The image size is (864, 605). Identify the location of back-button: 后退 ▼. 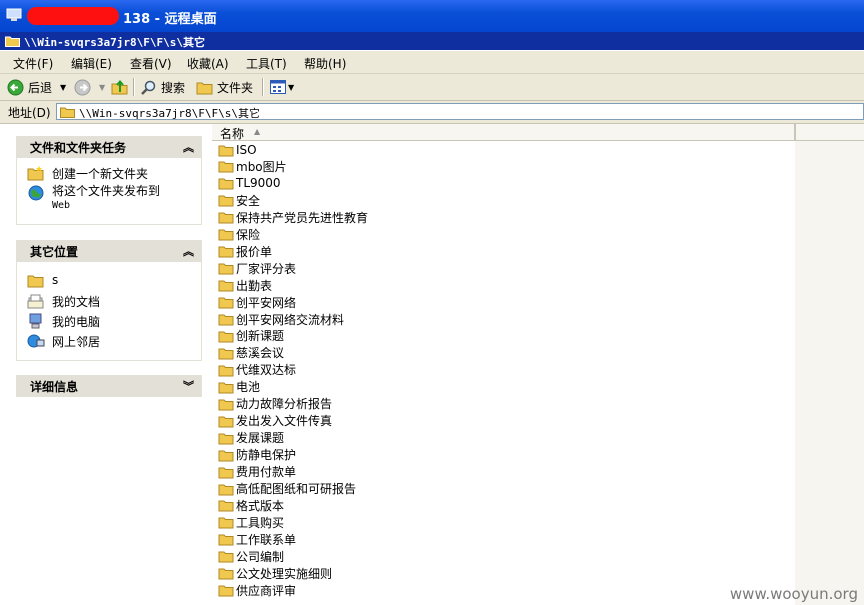
(36, 87).